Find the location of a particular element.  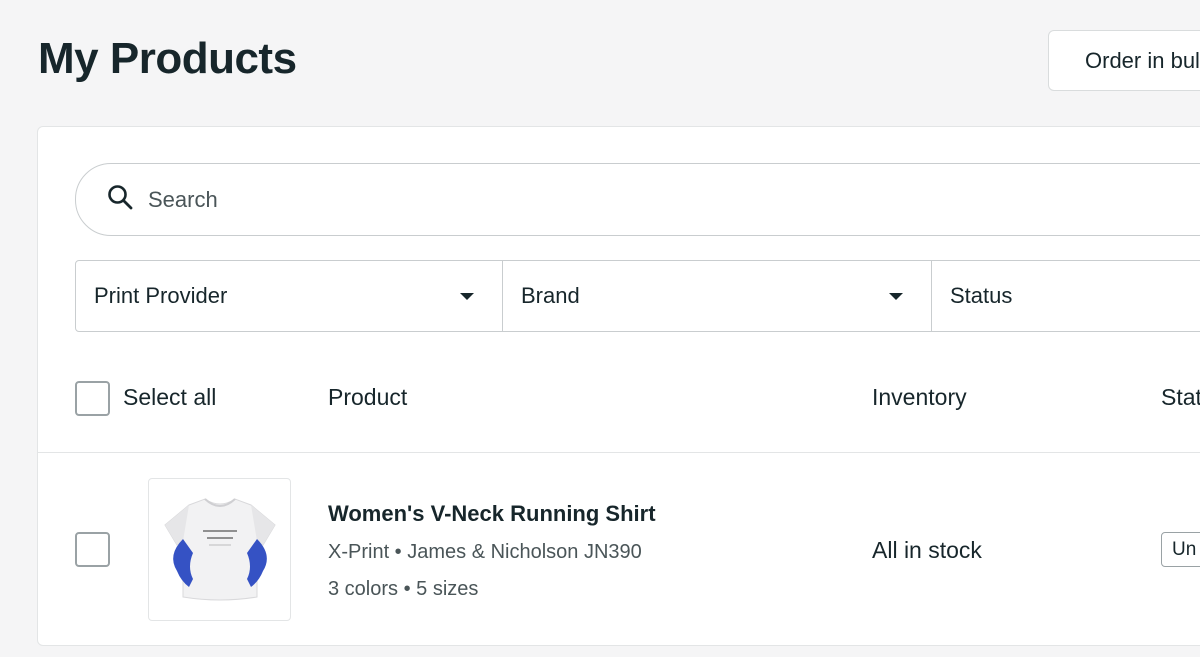

search-bar is located at coordinates (637, 199).